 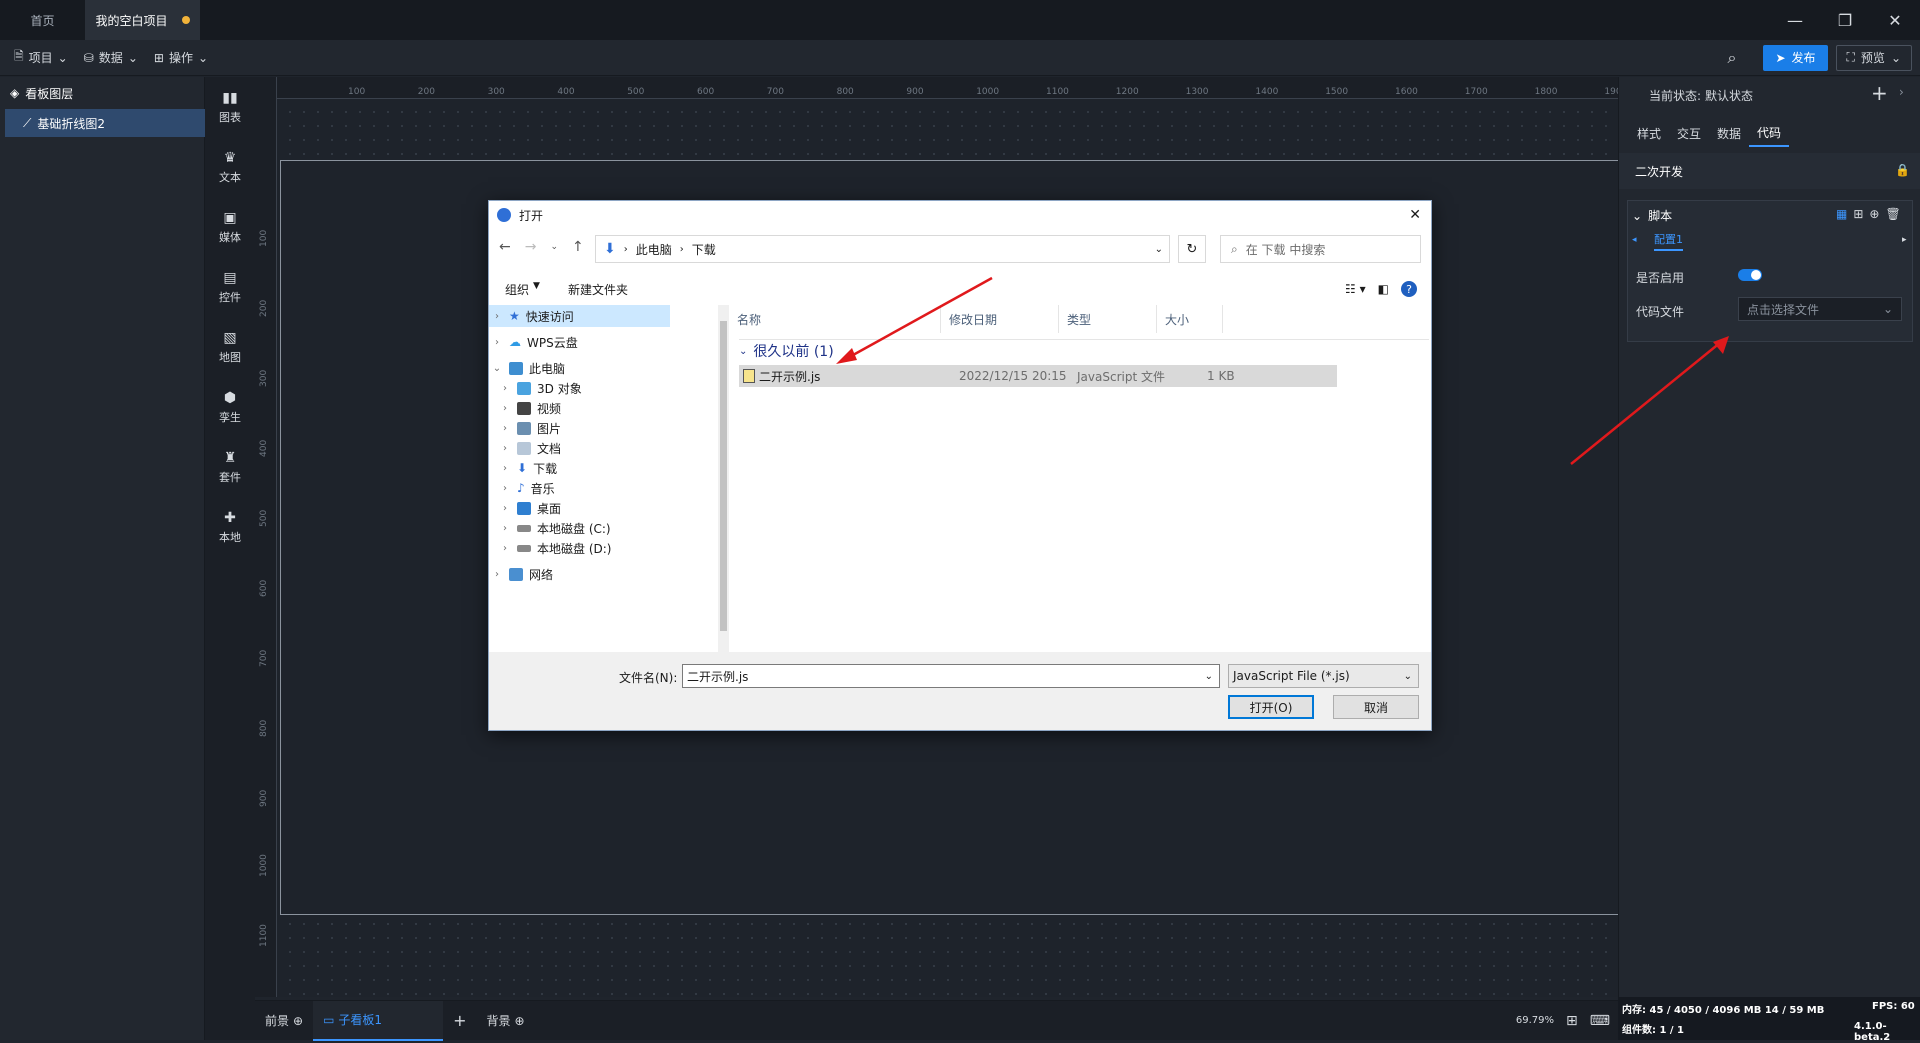 I want to click on tab-home-label: 首页, so click(x=42, y=20).